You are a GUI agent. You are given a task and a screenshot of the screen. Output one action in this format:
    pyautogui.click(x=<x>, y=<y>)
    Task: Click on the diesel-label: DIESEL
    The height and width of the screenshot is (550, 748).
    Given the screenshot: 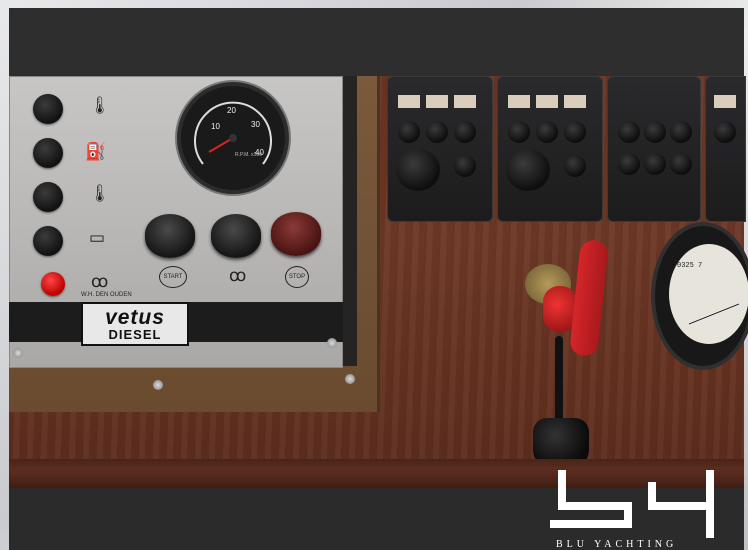 What is the action you would take?
    pyautogui.click(x=135, y=334)
    